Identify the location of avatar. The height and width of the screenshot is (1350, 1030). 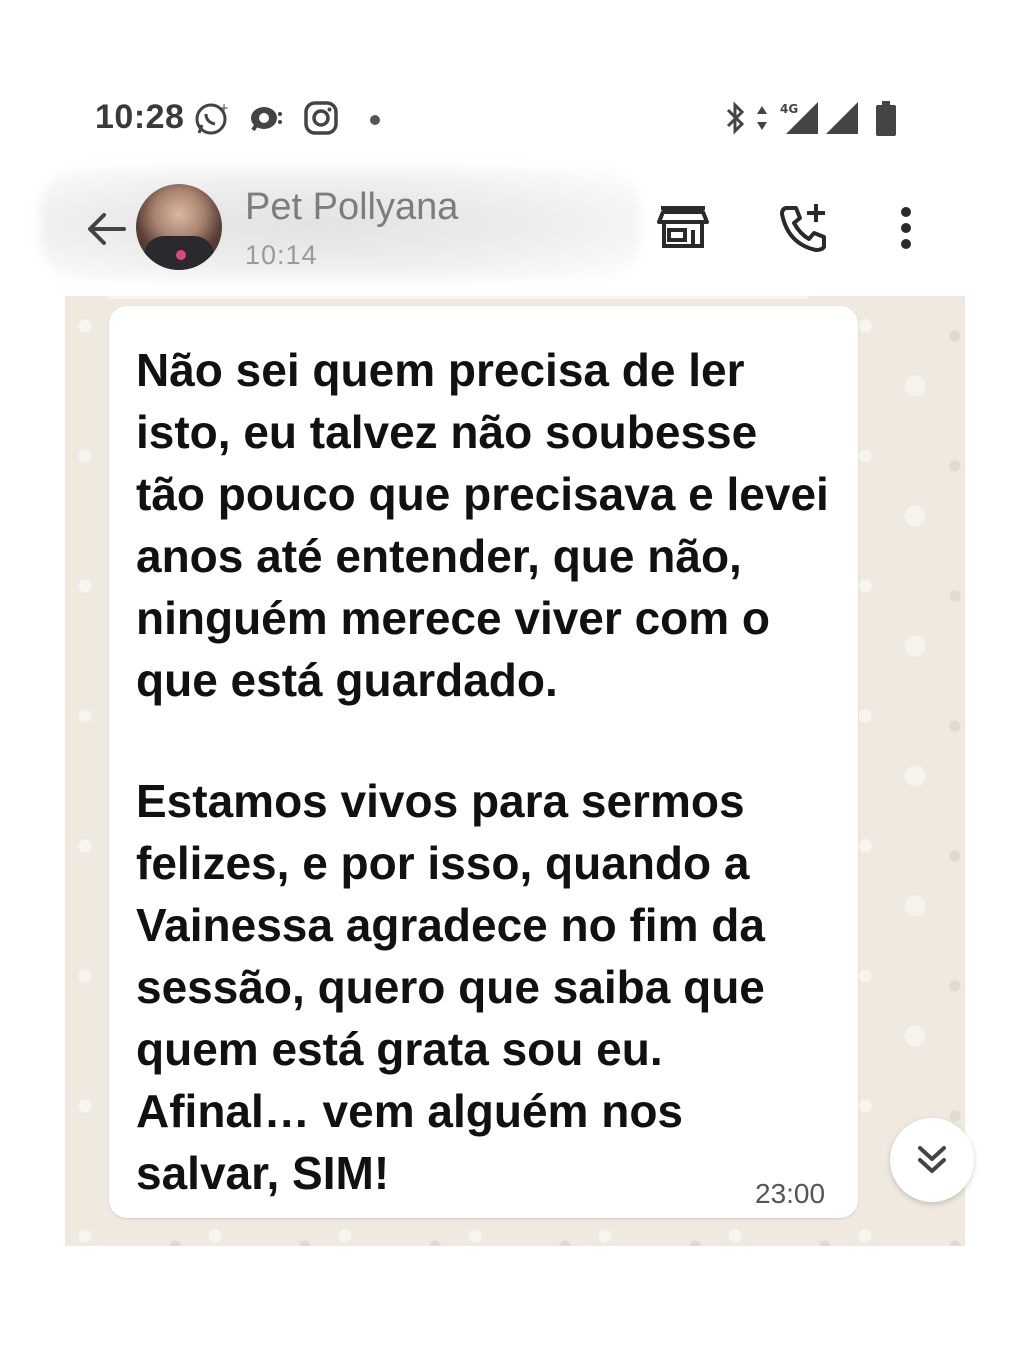
(179, 227).